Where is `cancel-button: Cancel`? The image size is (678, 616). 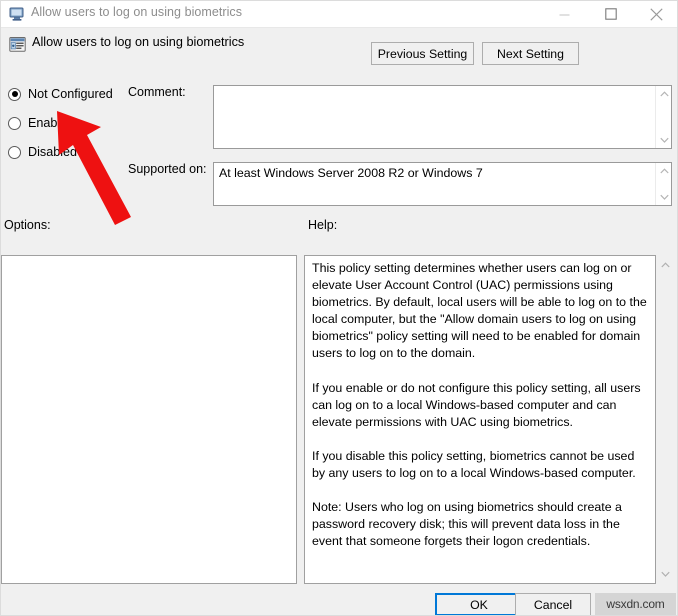 cancel-button: Cancel is located at coordinates (553, 604).